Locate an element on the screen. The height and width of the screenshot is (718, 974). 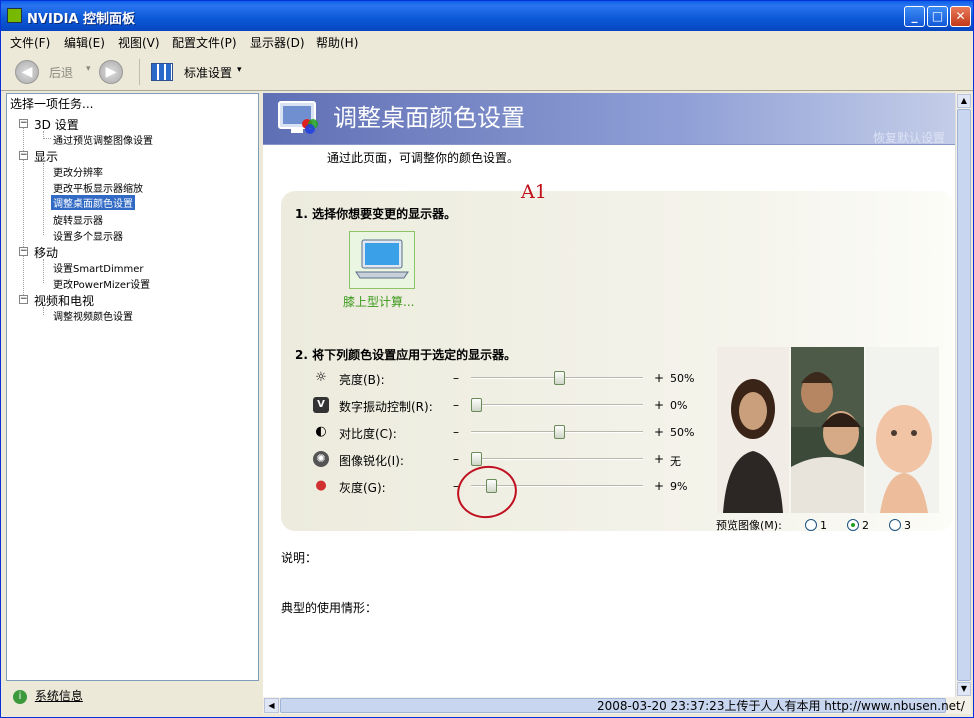
display-laptop is located at coordinates (382, 260).